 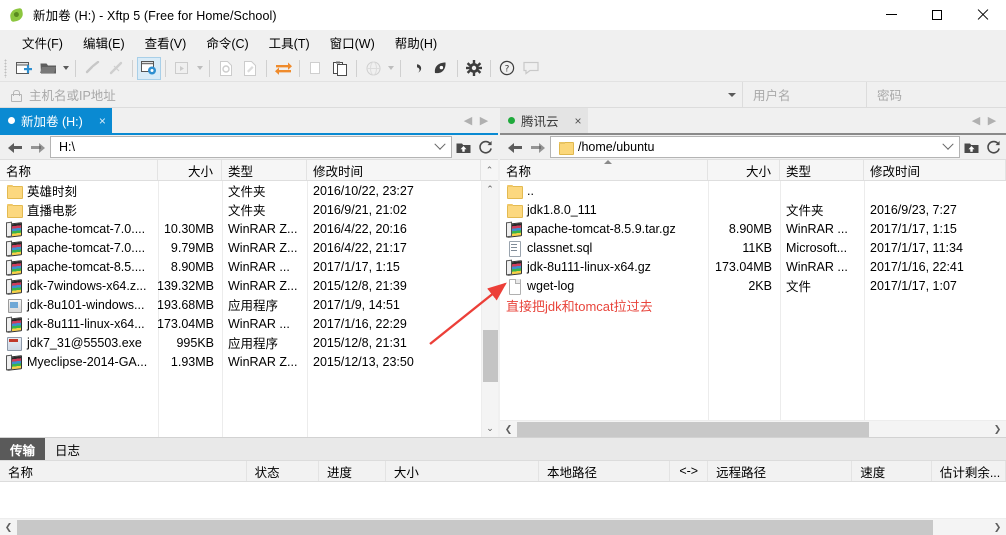 I want to click on transfer-horizontal-scrollbar, so click(x=503, y=526).